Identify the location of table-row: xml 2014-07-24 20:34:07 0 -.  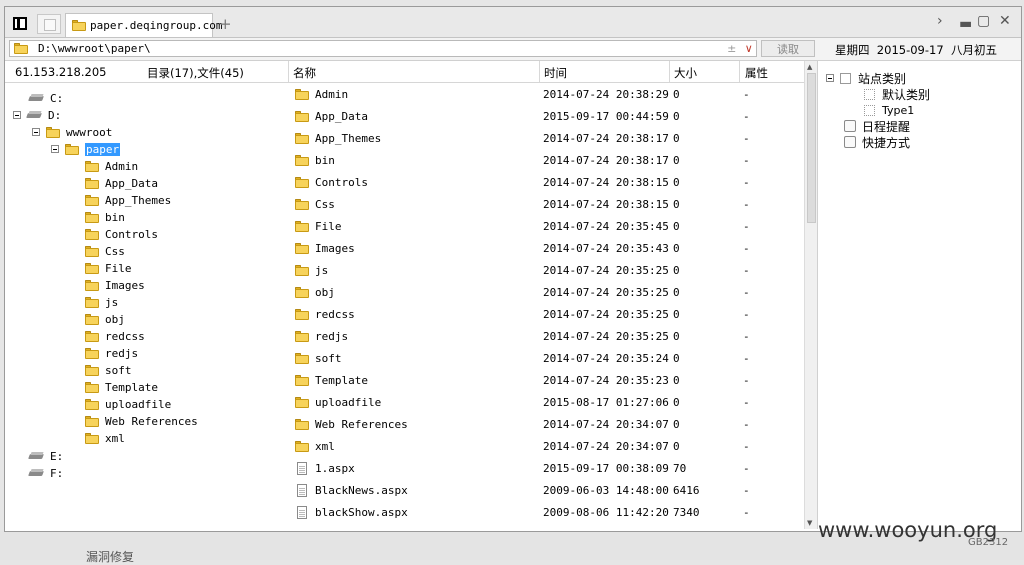
(545, 446).